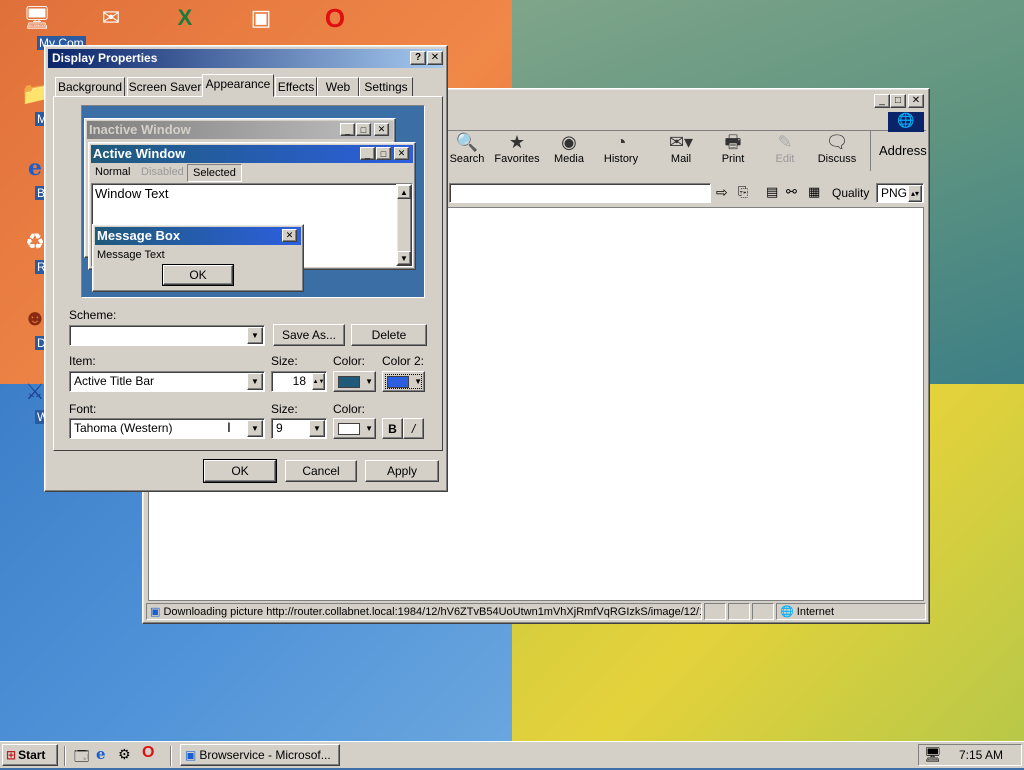 This screenshot has height=770, width=1024. What do you see at coordinates (171, 756) in the screenshot?
I see `separator` at bounding box center [171, 756].